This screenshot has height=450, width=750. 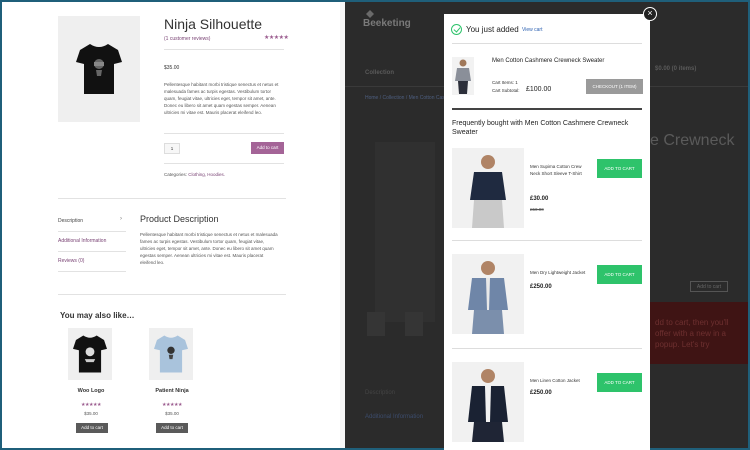 I want to click on related-product-name: Patient Ninja, so click(x=172, y=391).